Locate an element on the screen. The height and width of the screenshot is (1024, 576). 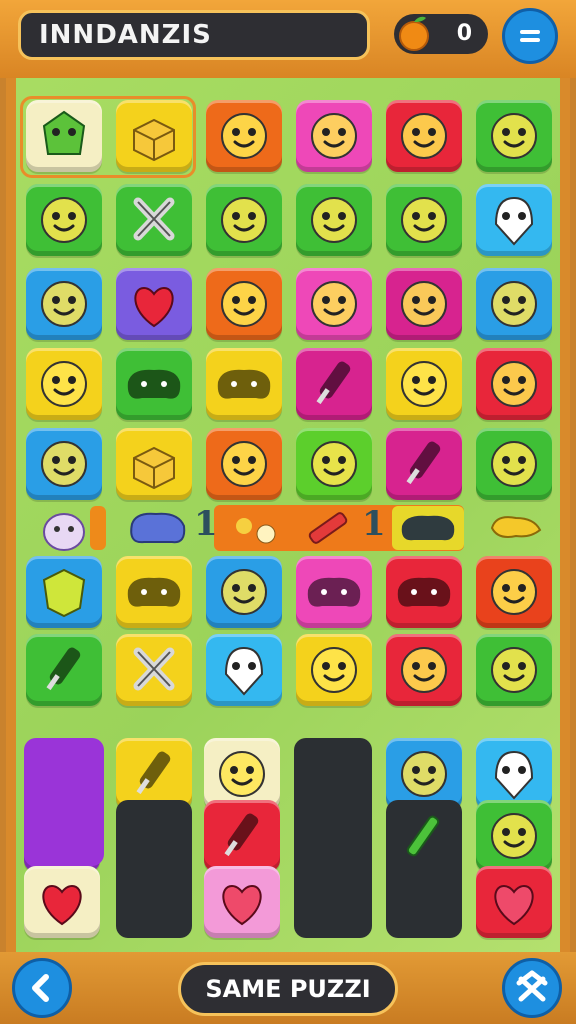
peach-face-icon is located at coordinates (514, 384).